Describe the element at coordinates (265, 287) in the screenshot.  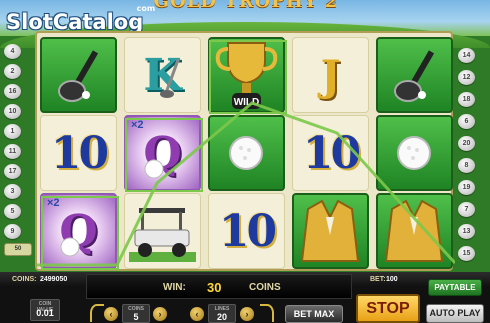
I see `win-unit: COINS` at that location.